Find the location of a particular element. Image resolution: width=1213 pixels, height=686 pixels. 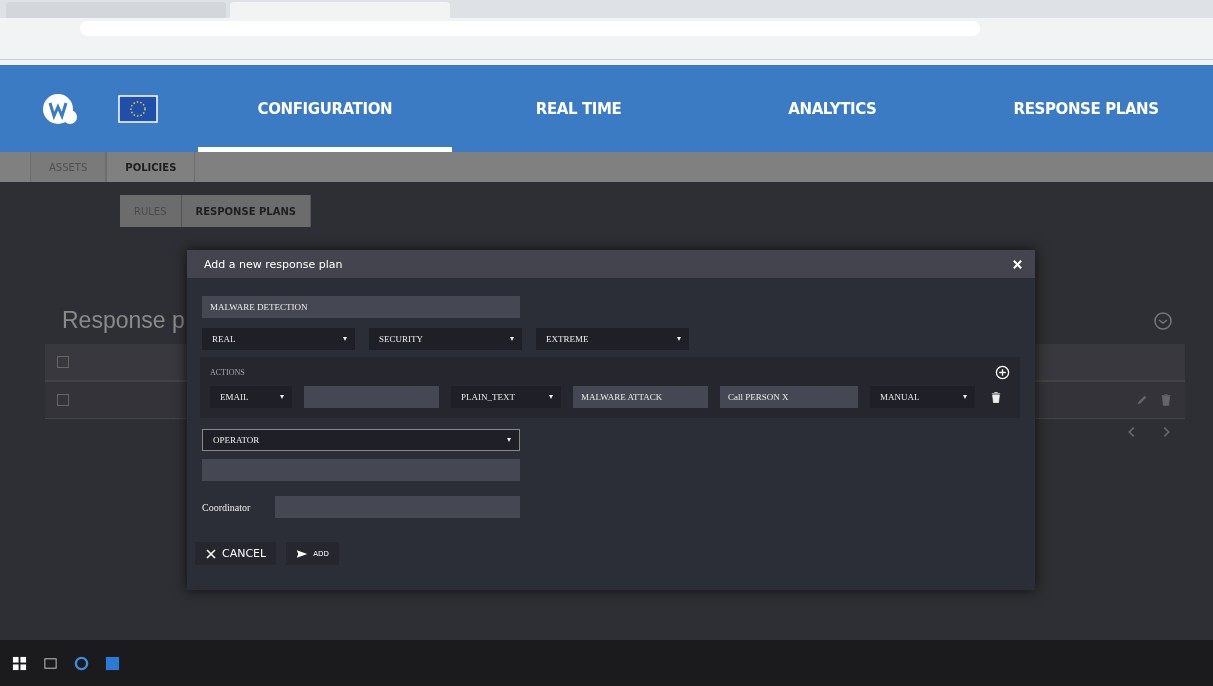

pencil-icon is located at coordinates (1142, 400).